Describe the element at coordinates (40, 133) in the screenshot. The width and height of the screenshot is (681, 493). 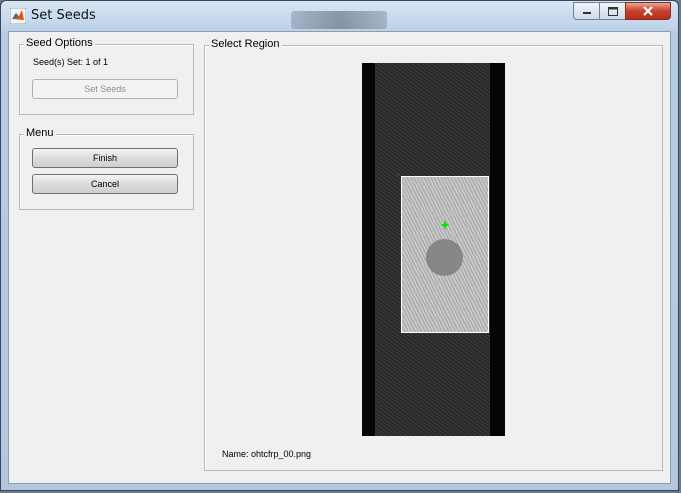
I see `menu-label: Menu` at that location.